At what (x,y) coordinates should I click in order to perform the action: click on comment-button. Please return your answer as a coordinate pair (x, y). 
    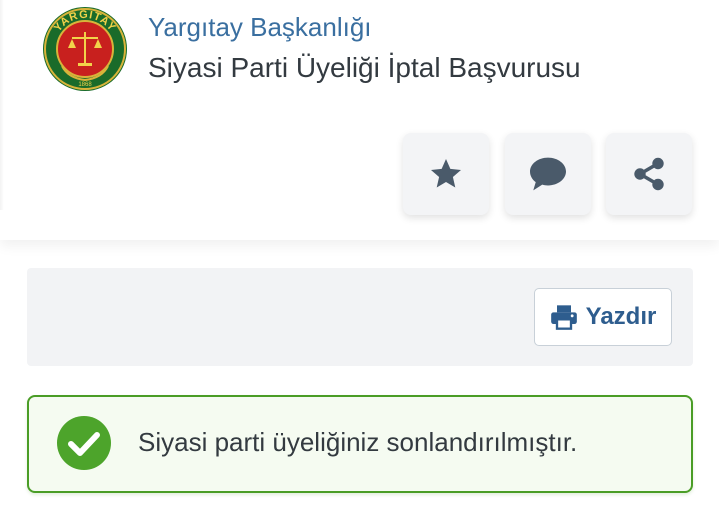
    Looking at the image, I should click on (548, 174).